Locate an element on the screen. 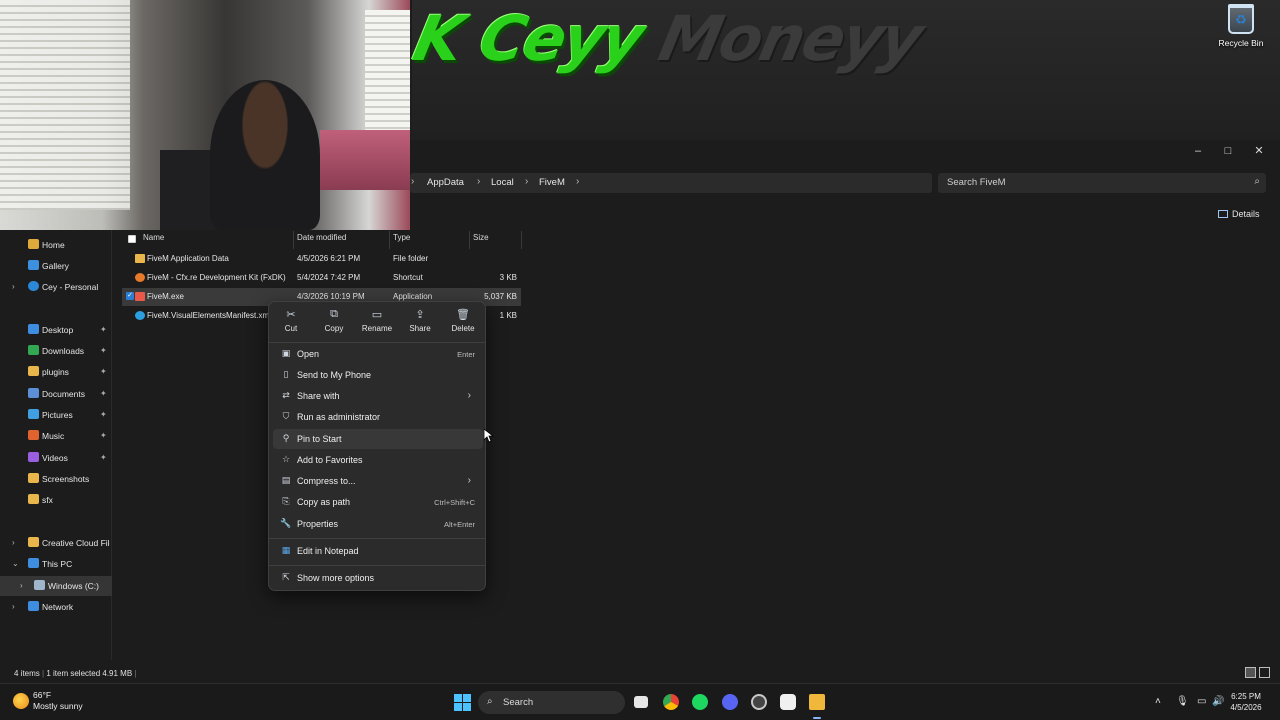 The height and width of the screenshot is (720, 1280). column-header-size: Size is located at coordinates (481, 240).